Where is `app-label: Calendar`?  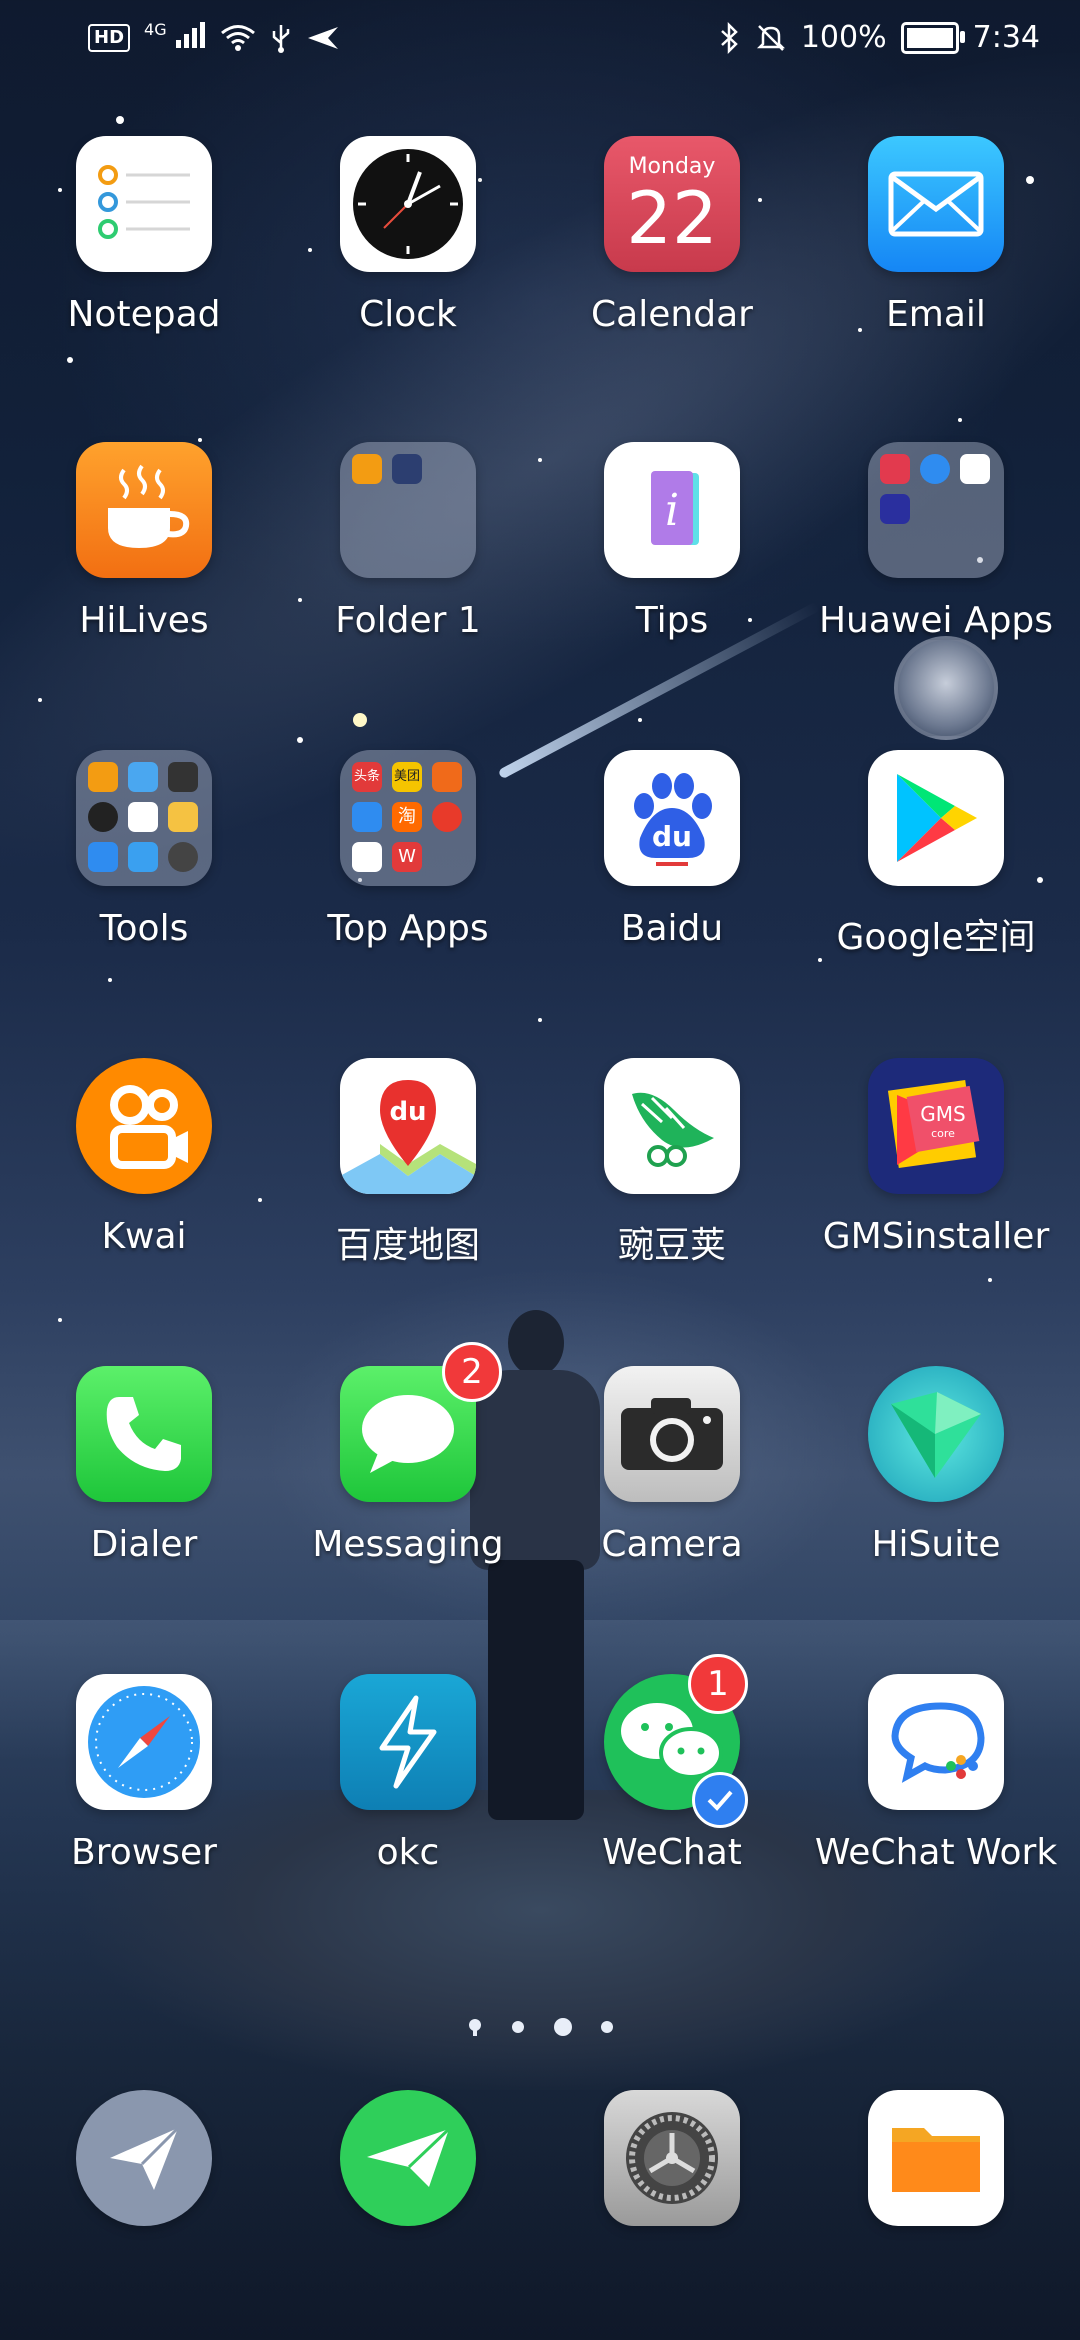
app-label: Calendar is located at coordinates (672, 314).